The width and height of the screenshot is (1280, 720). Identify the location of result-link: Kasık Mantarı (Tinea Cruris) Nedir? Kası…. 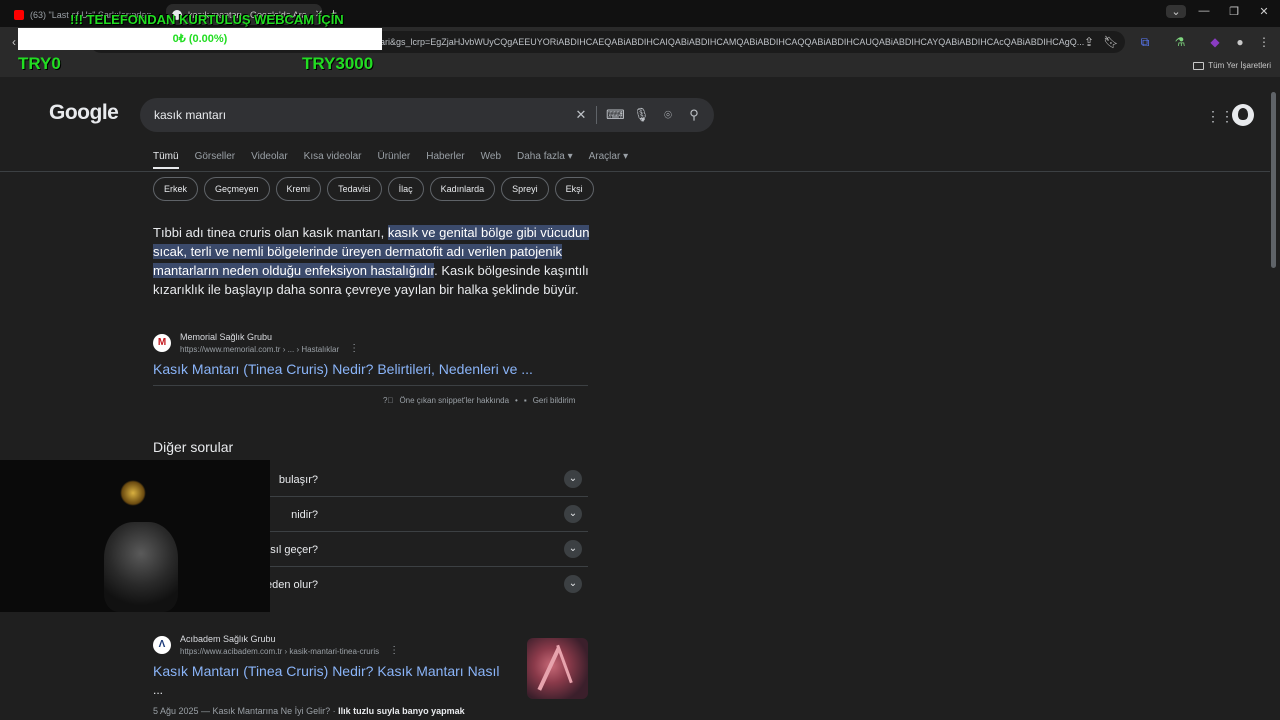
(326, 671).